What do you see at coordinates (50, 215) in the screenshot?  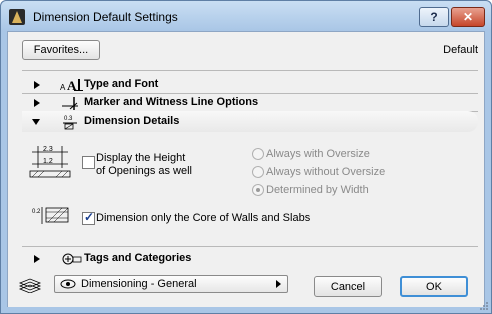 I see `core-wall-dimension-icon: 0.2` at bounding box center [50, 215].